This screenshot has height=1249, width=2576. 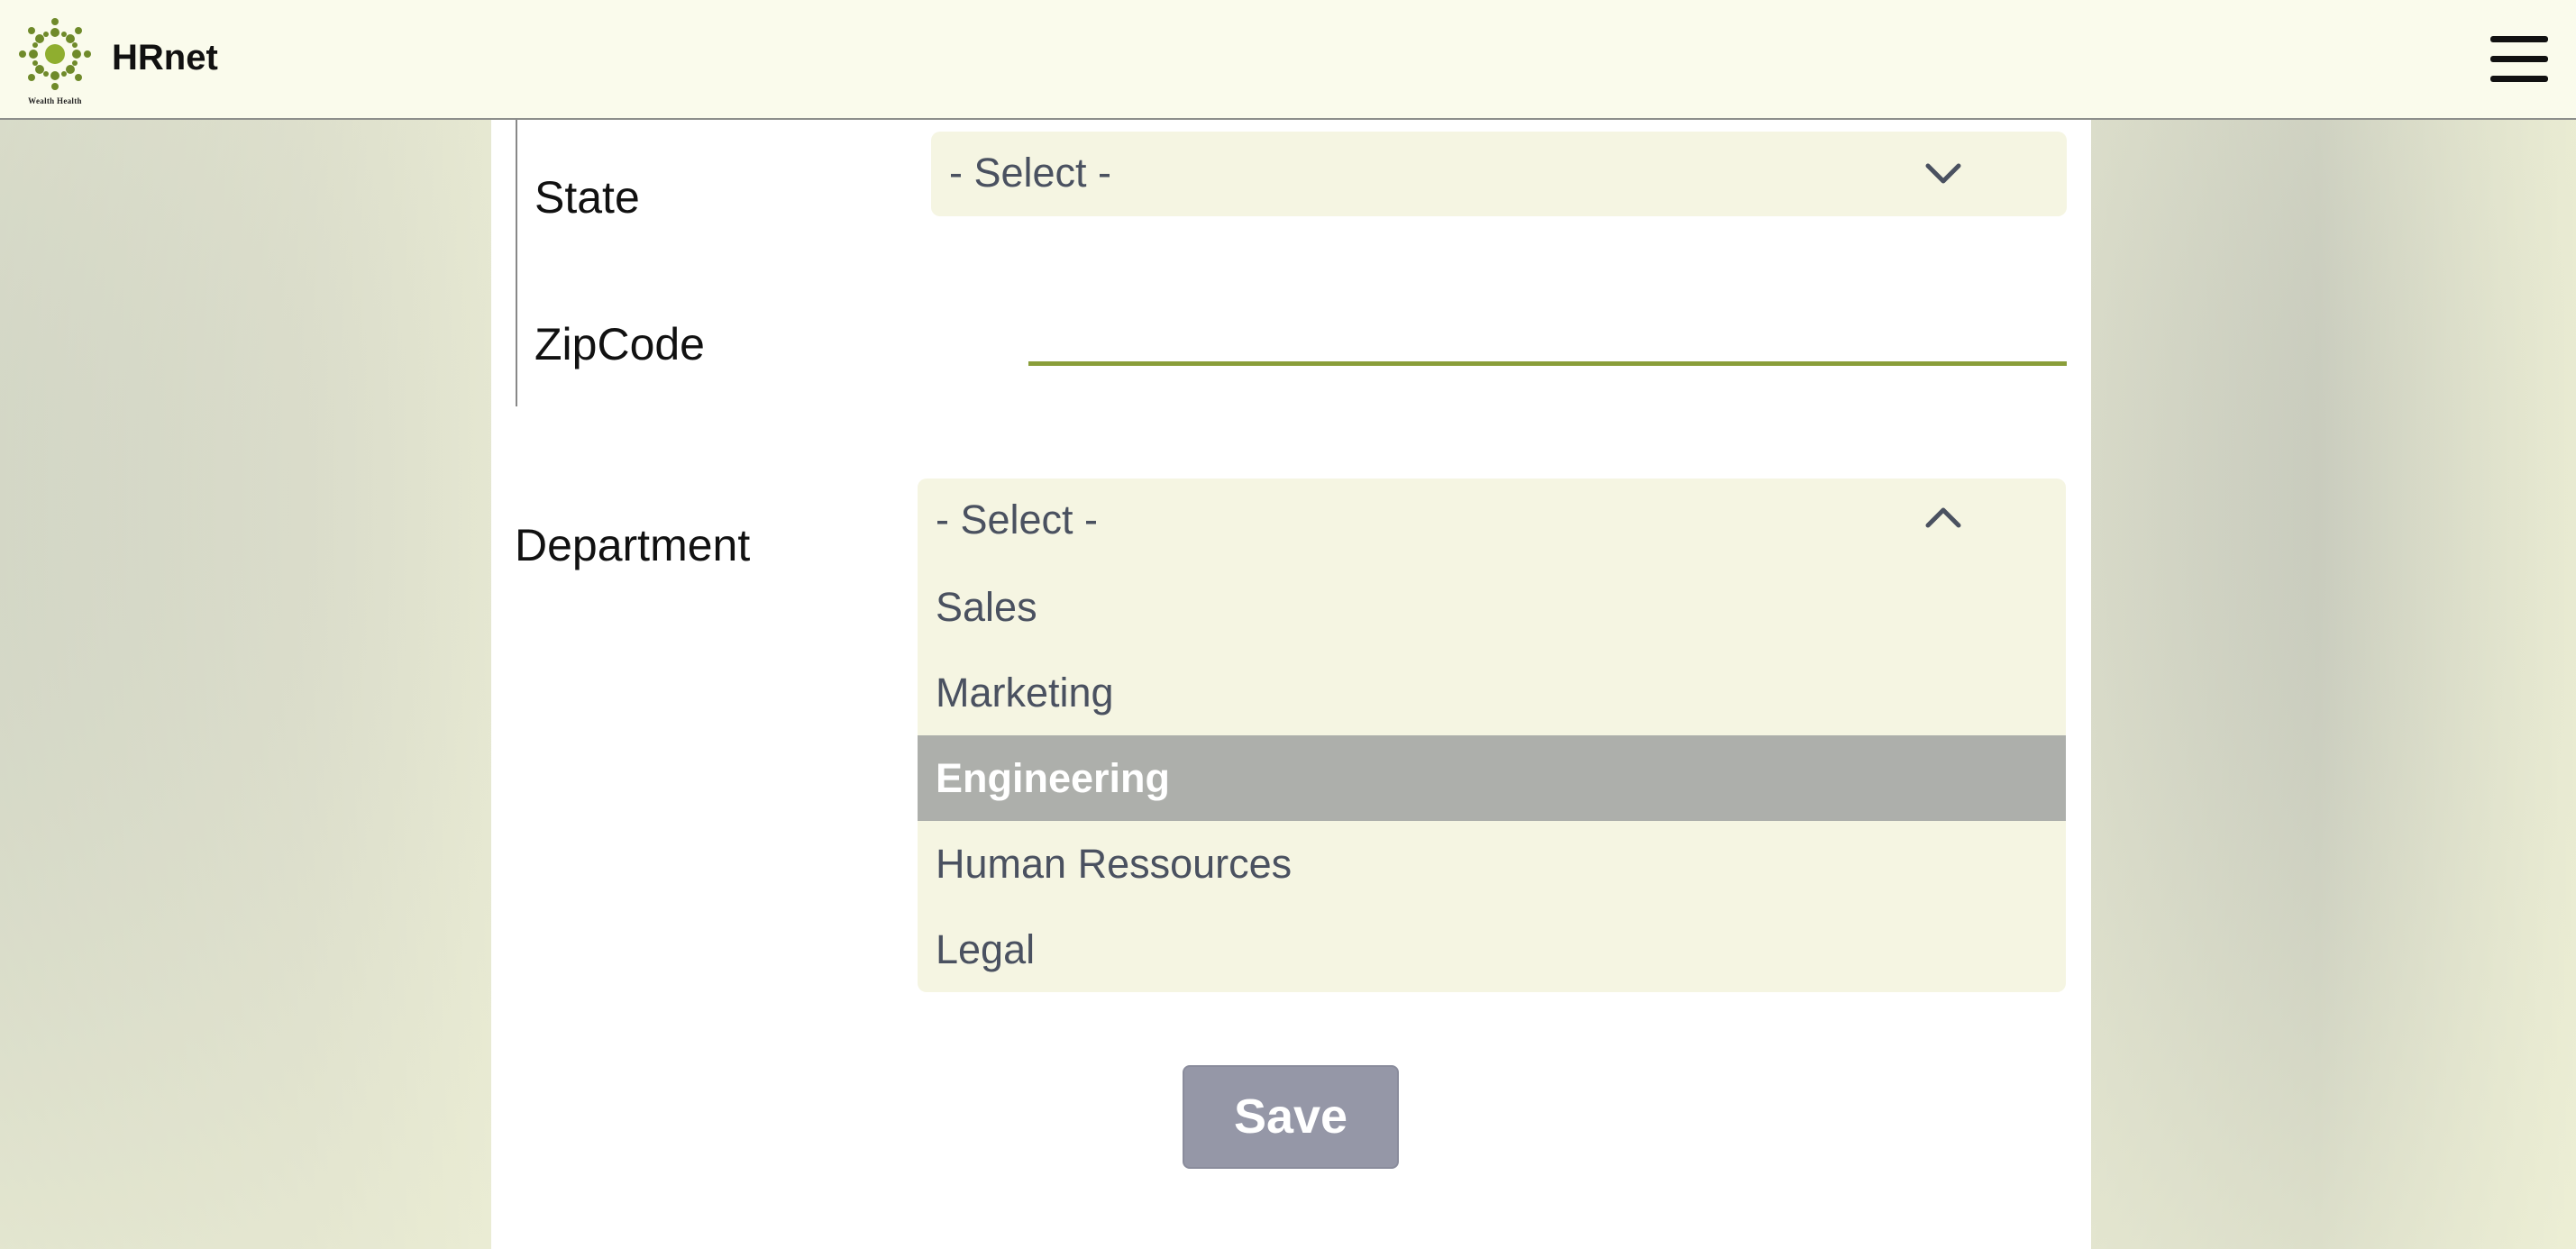 I want to click on zipcode-underline, so click(x=1547, y=363).